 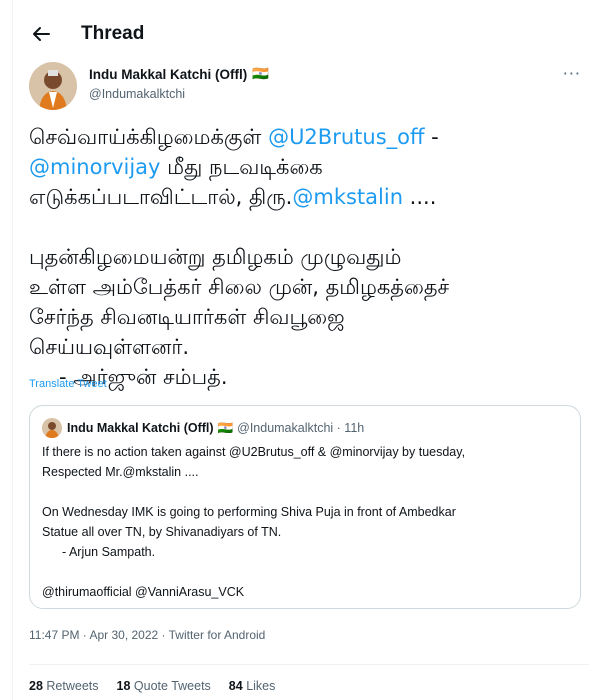 I want to click on tweet-text-line: செய்யவுள்ளனர்., so click(x=109, y=347).